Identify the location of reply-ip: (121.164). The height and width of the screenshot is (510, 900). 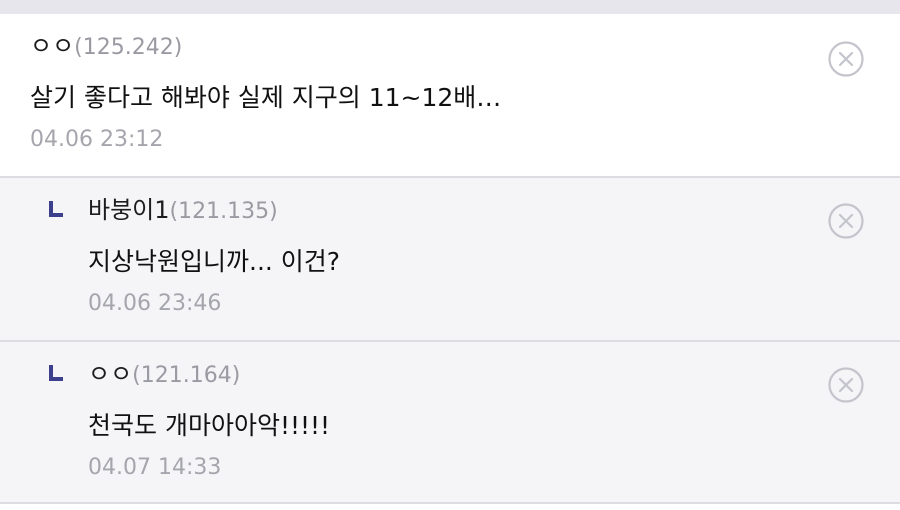
(186, 375).